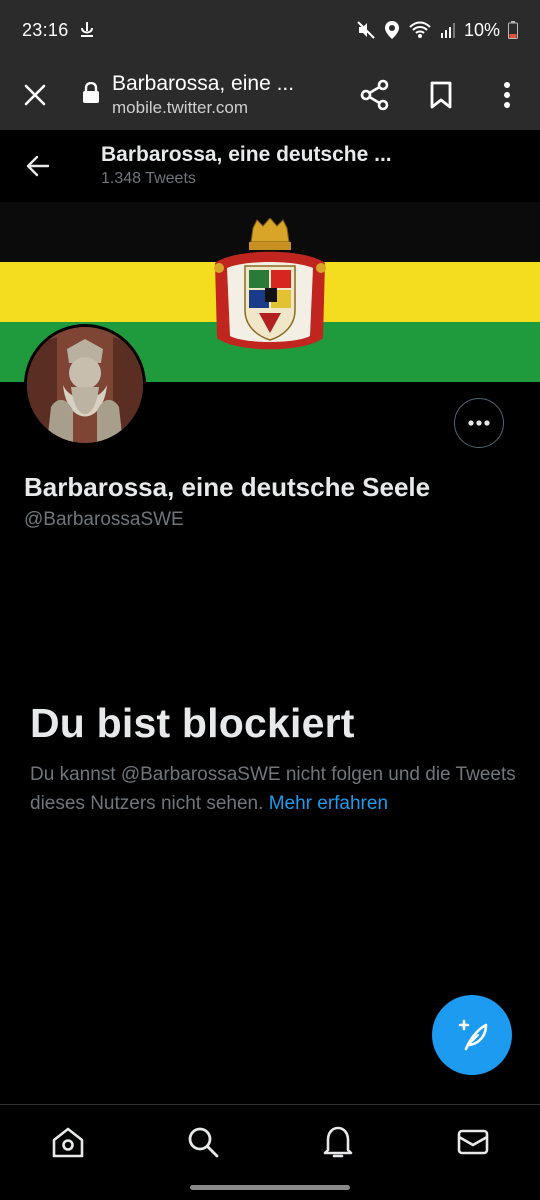  I want to click on learn-more-link: Mehr erfahren, so click(328, 803).